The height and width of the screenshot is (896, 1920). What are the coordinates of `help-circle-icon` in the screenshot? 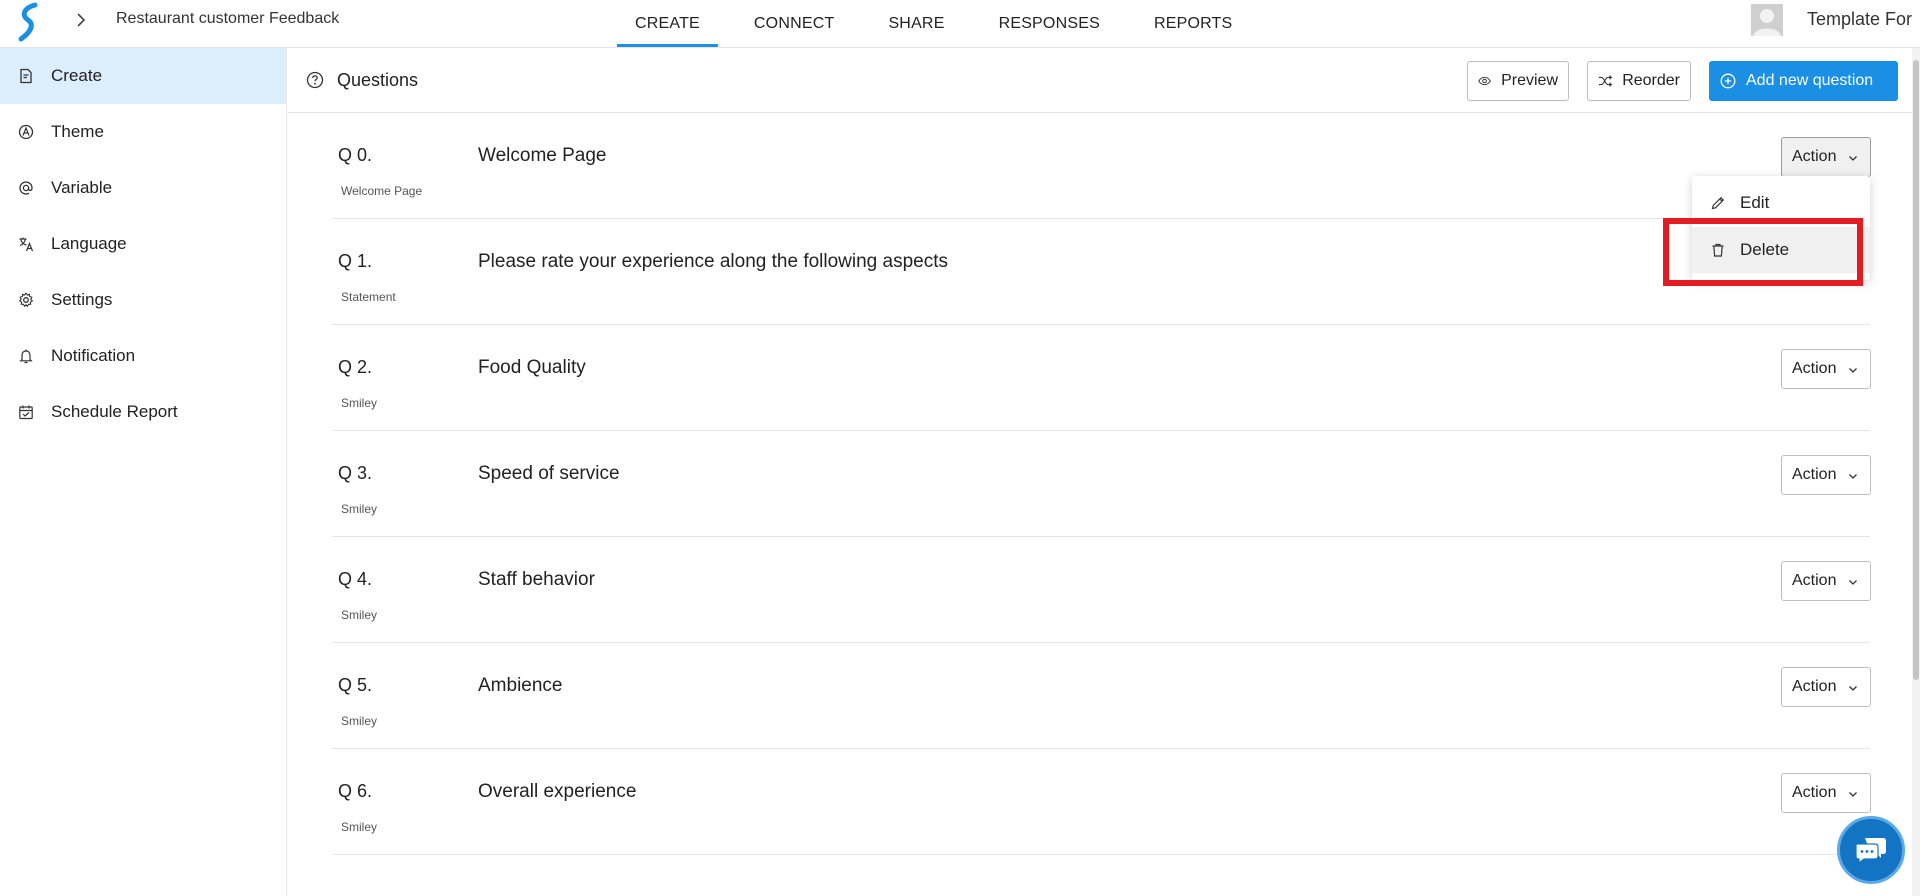 It's located at (315, 80).